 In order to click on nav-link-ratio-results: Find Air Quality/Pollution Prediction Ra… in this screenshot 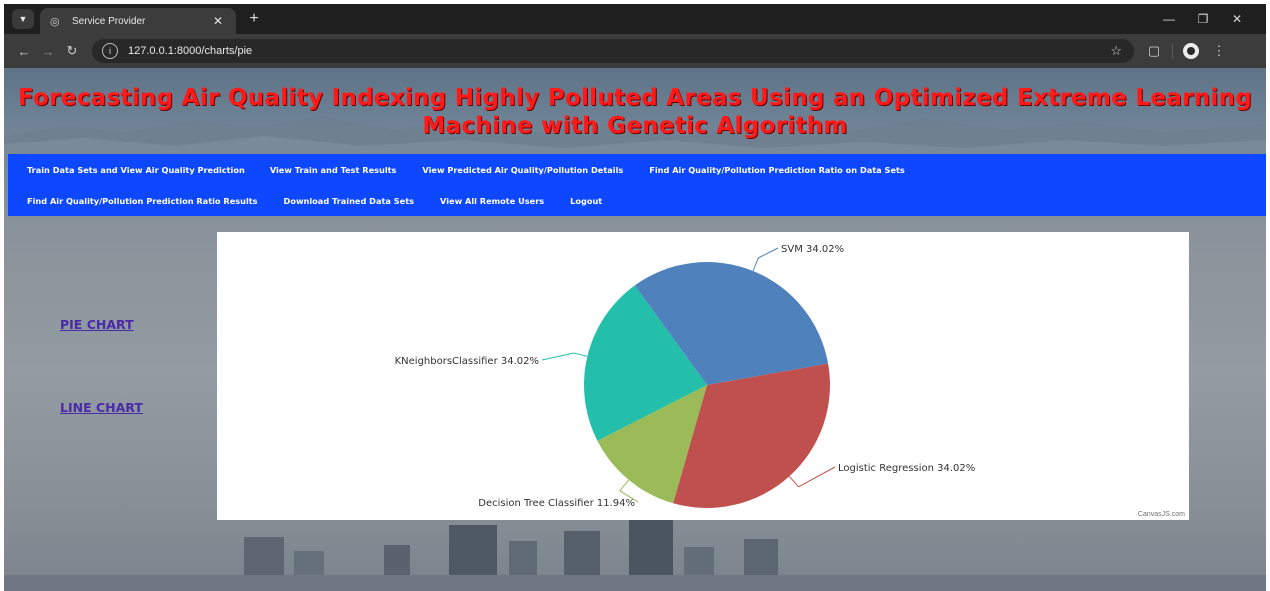, I will do `click(142, 201)`.